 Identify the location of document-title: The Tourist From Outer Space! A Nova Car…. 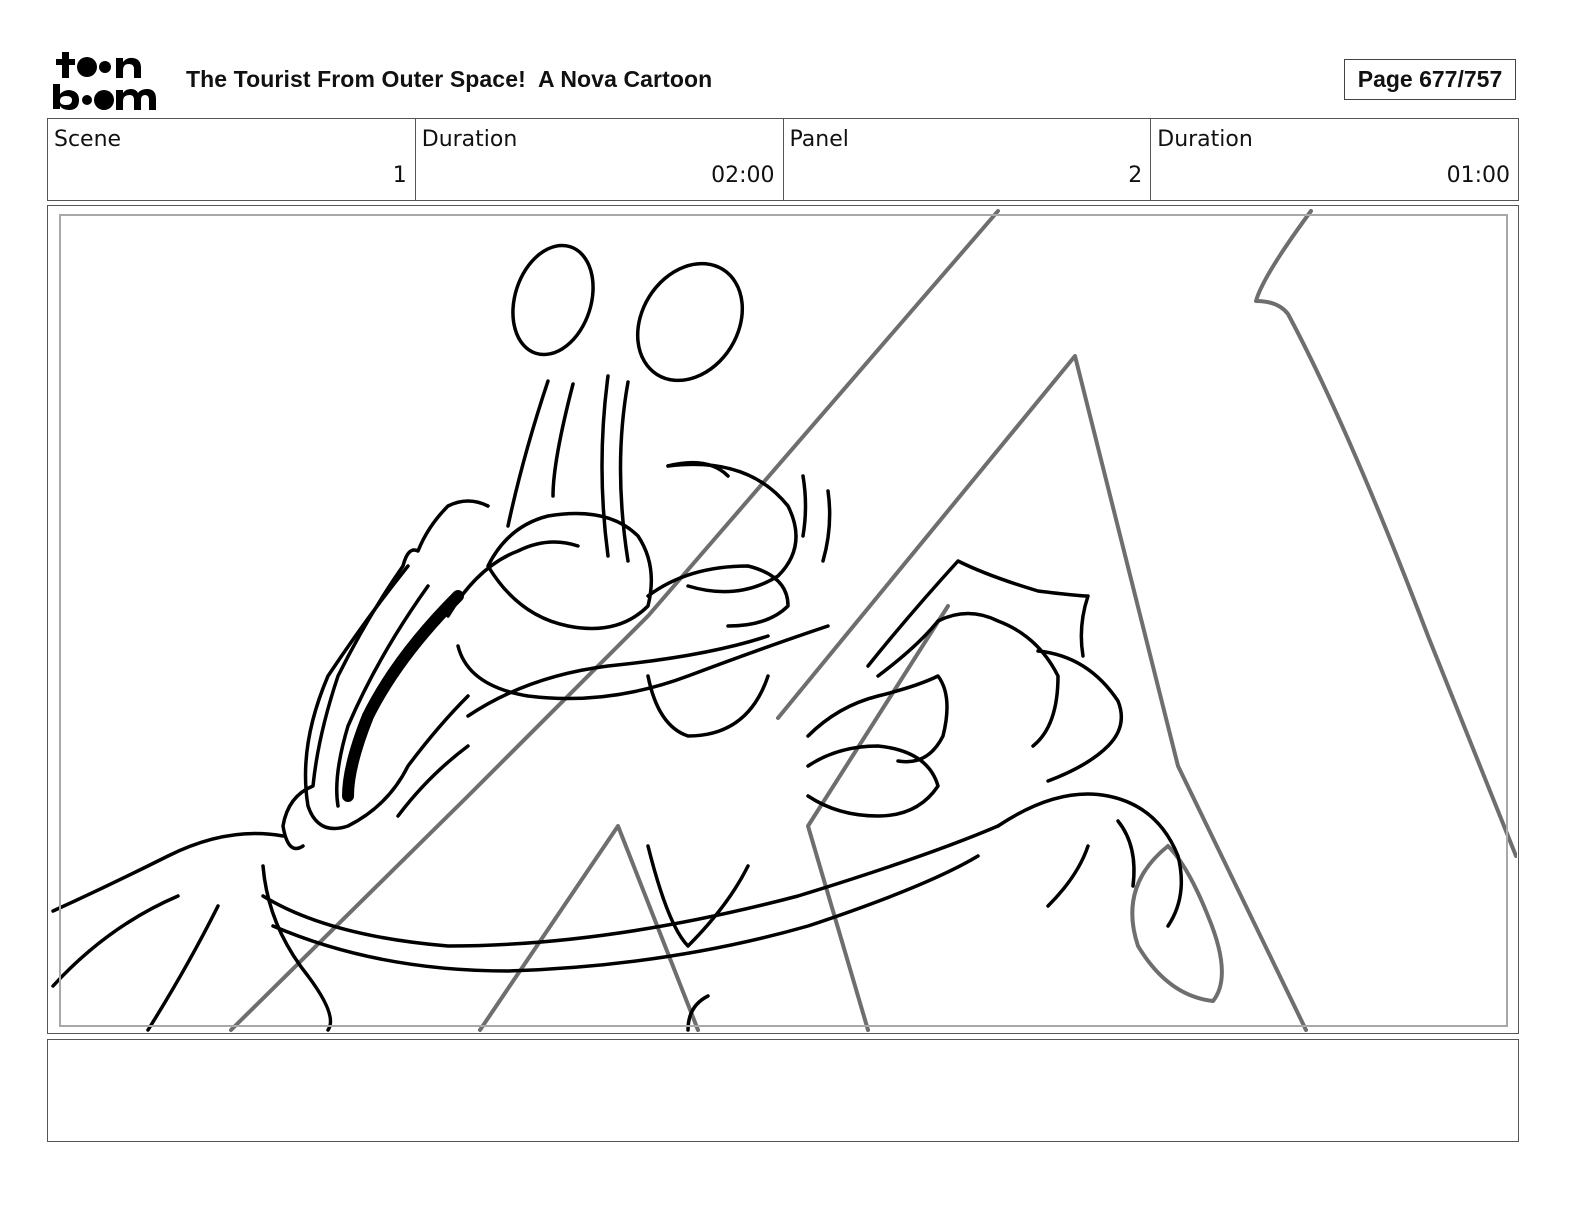
(449, 79).